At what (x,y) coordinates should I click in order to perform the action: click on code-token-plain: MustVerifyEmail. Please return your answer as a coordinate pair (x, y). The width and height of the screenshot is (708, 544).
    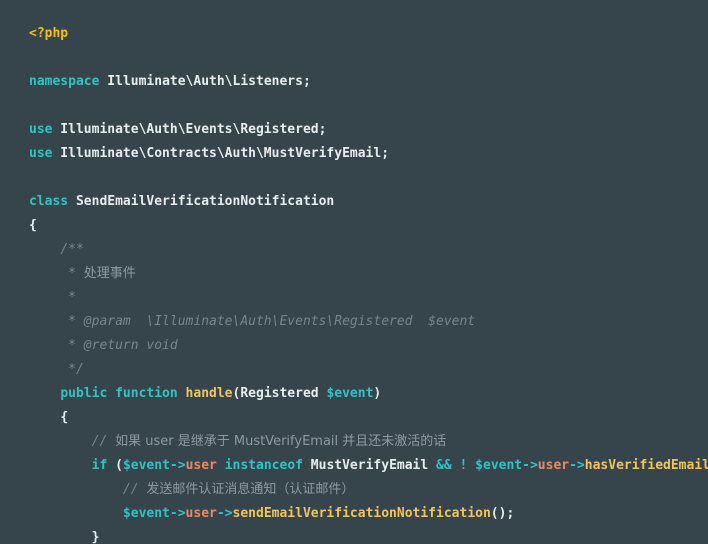
    Looking at the image, I should click on (369, 465).